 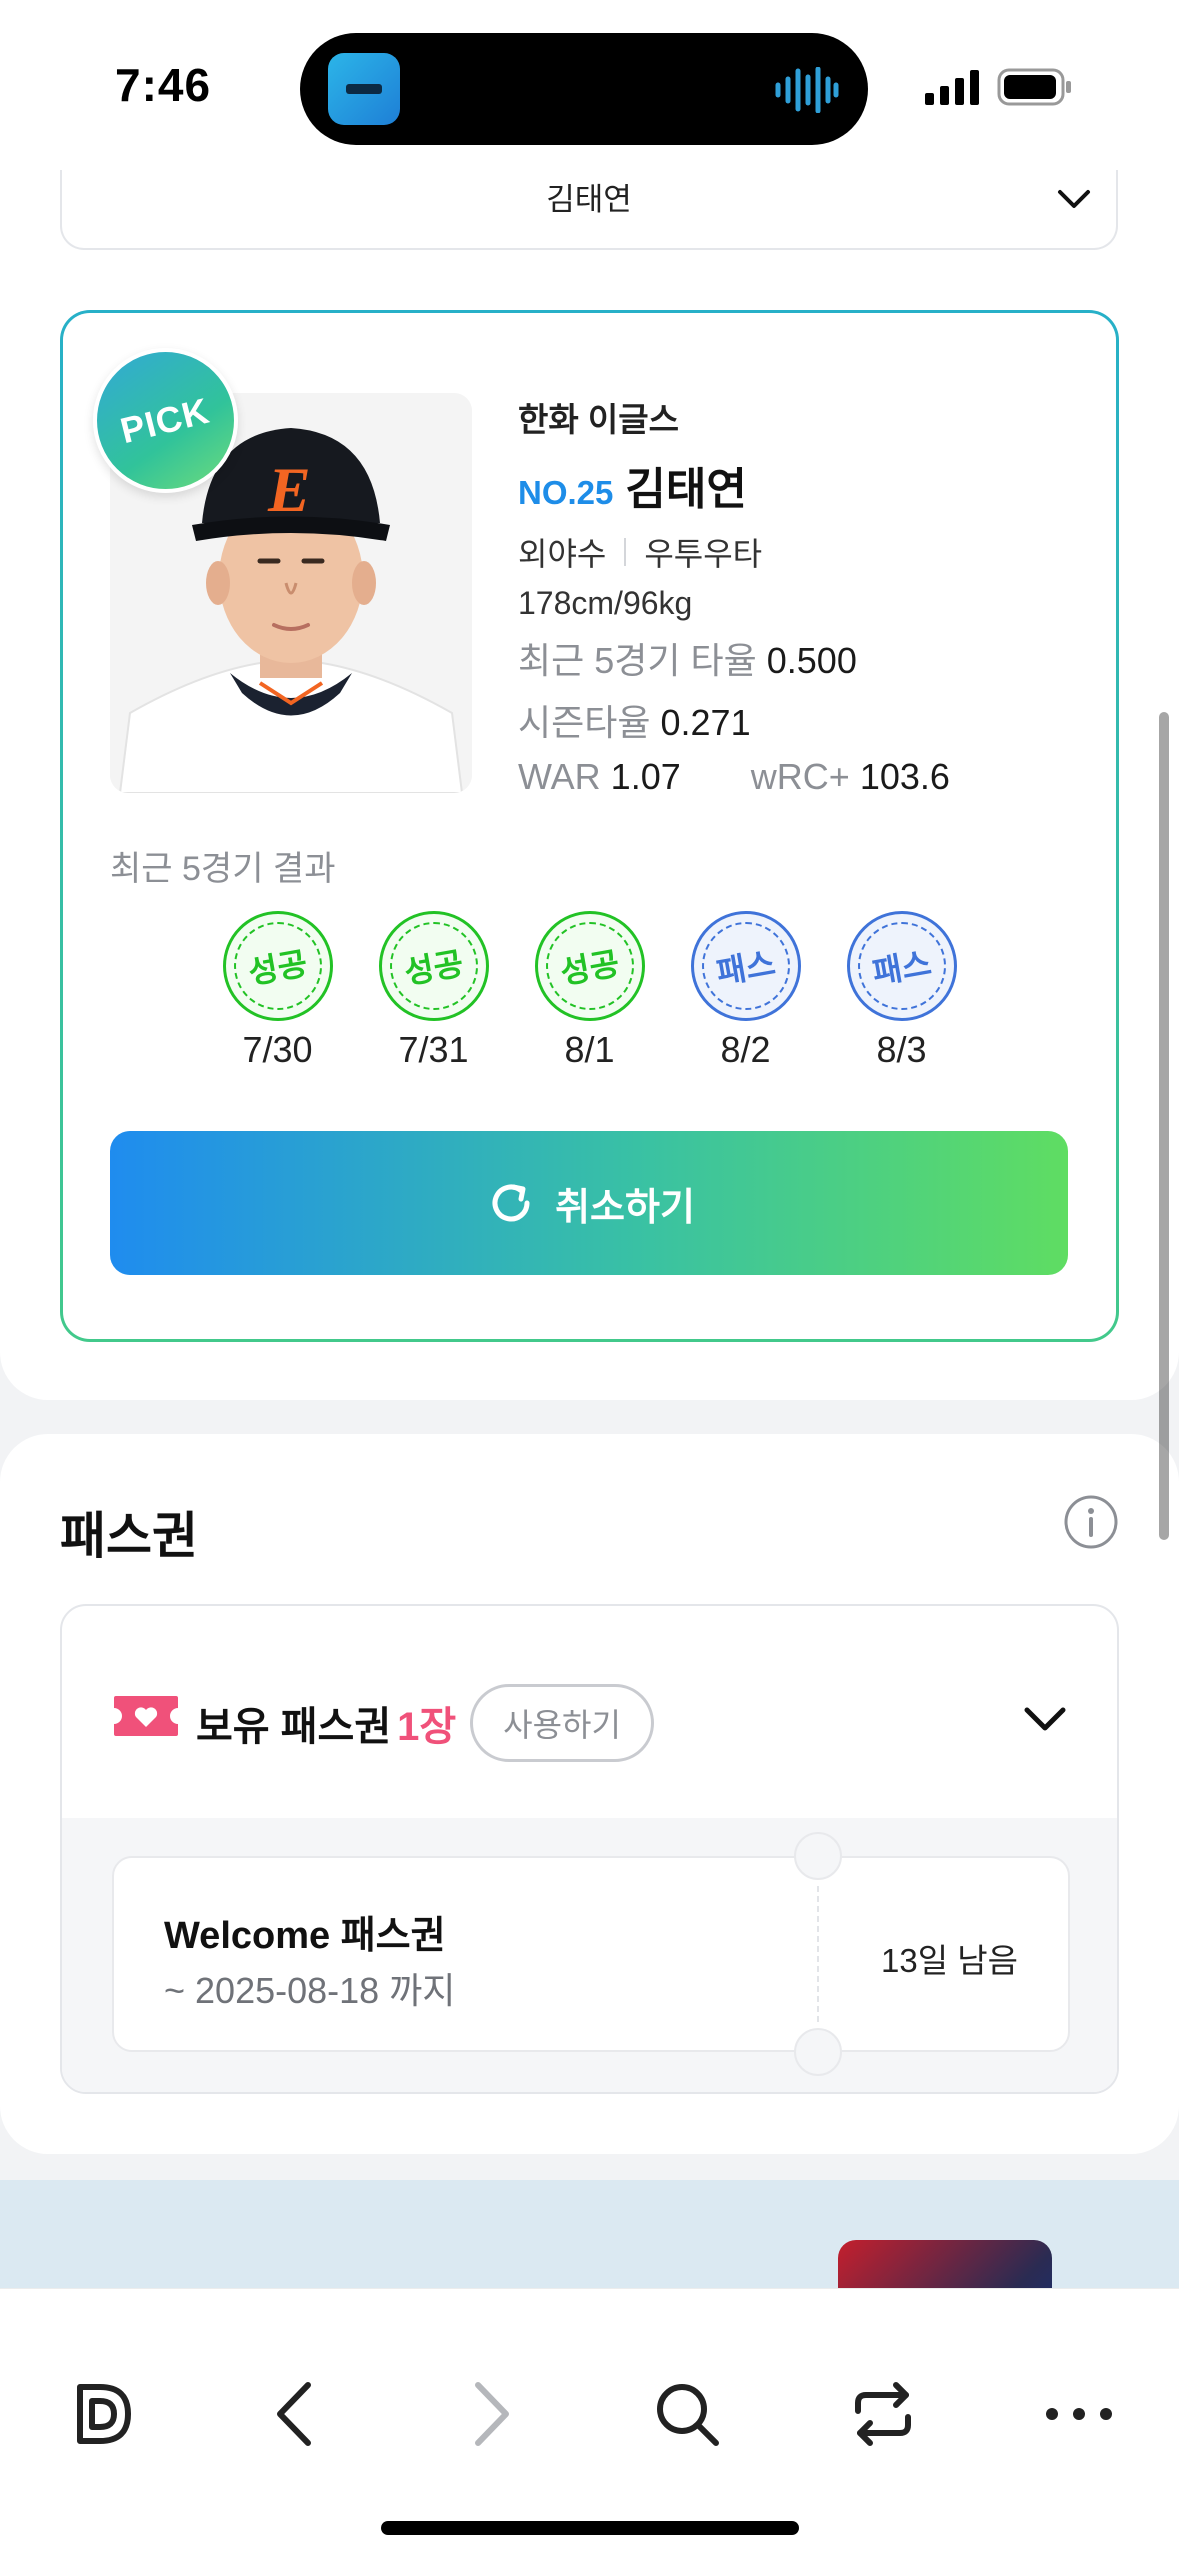 I want to click on result-item: 성공 8/1, so click(x=589, y=991).